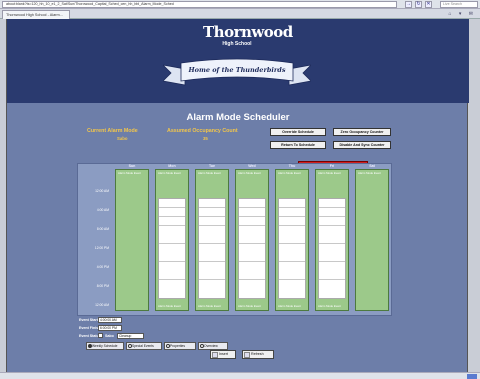 Image resolution: width=480 pixels, height=379 pixels. I want to click on event-start-label: Event Start, so click(88, 320).